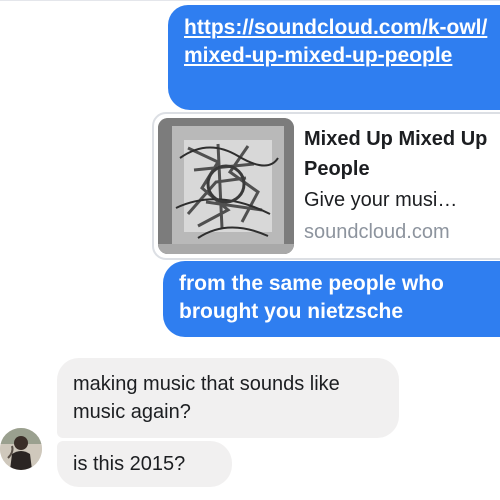  What do you see at coordinates (377, 232) in the screenshot?
I see `preview-domain: soundcloud.com` at bounding box center [377, 232].